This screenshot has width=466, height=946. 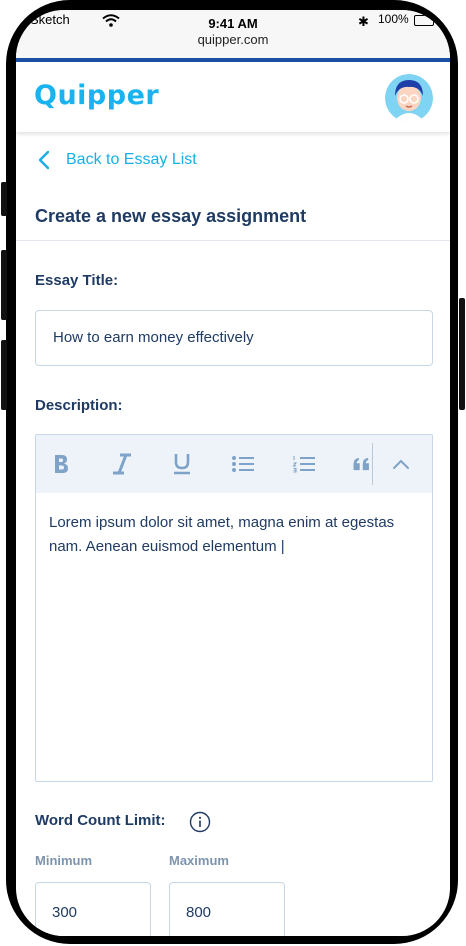 What do you see at coordinates (131, 159) in the screenshot?
I see `back-link-label: Back to Essay List` at bounding box center [131, 159].